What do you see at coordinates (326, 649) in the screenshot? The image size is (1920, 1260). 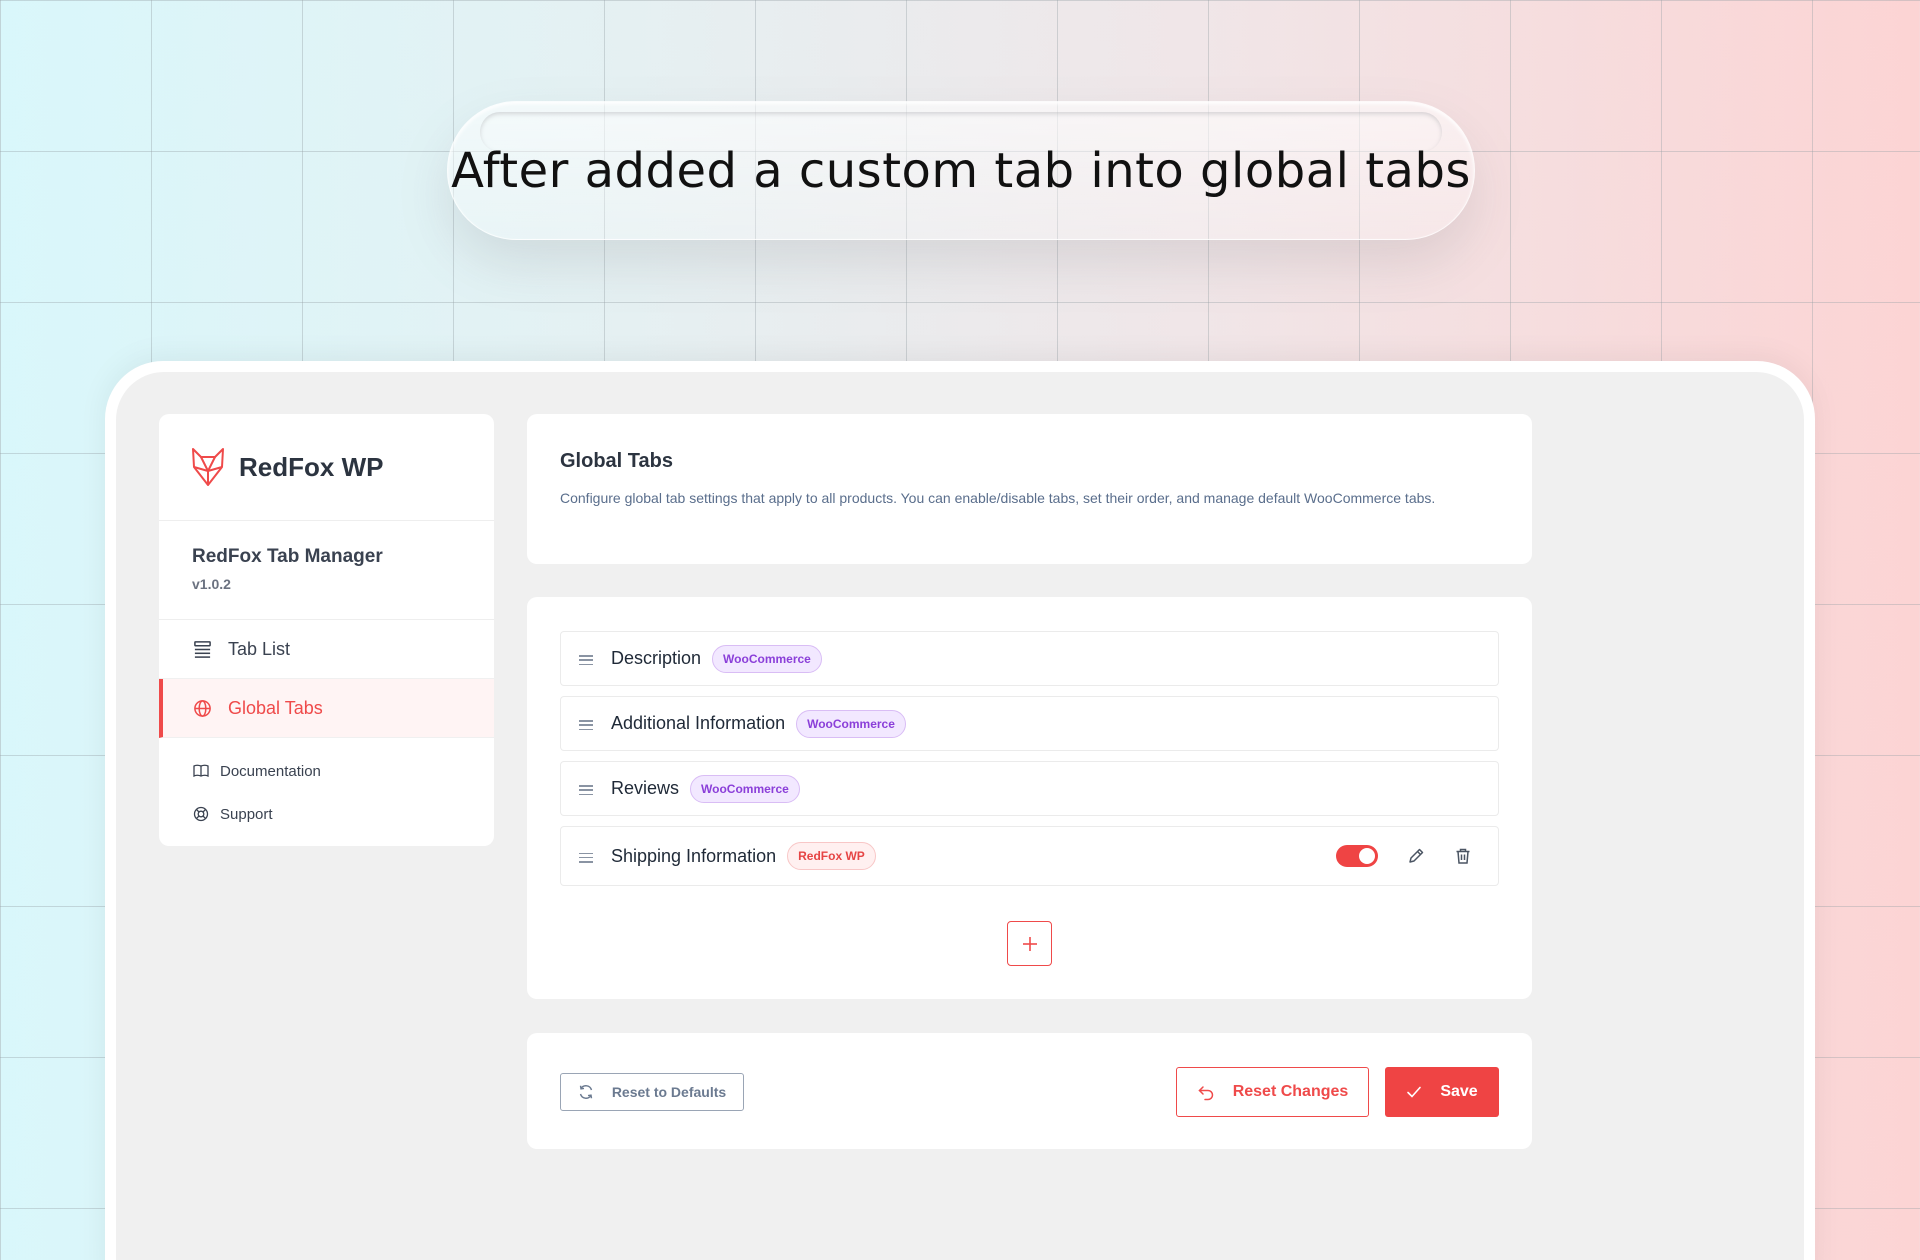 I see `sidebar-item-tab-list: Tab List` at bounding box center [326, 649].